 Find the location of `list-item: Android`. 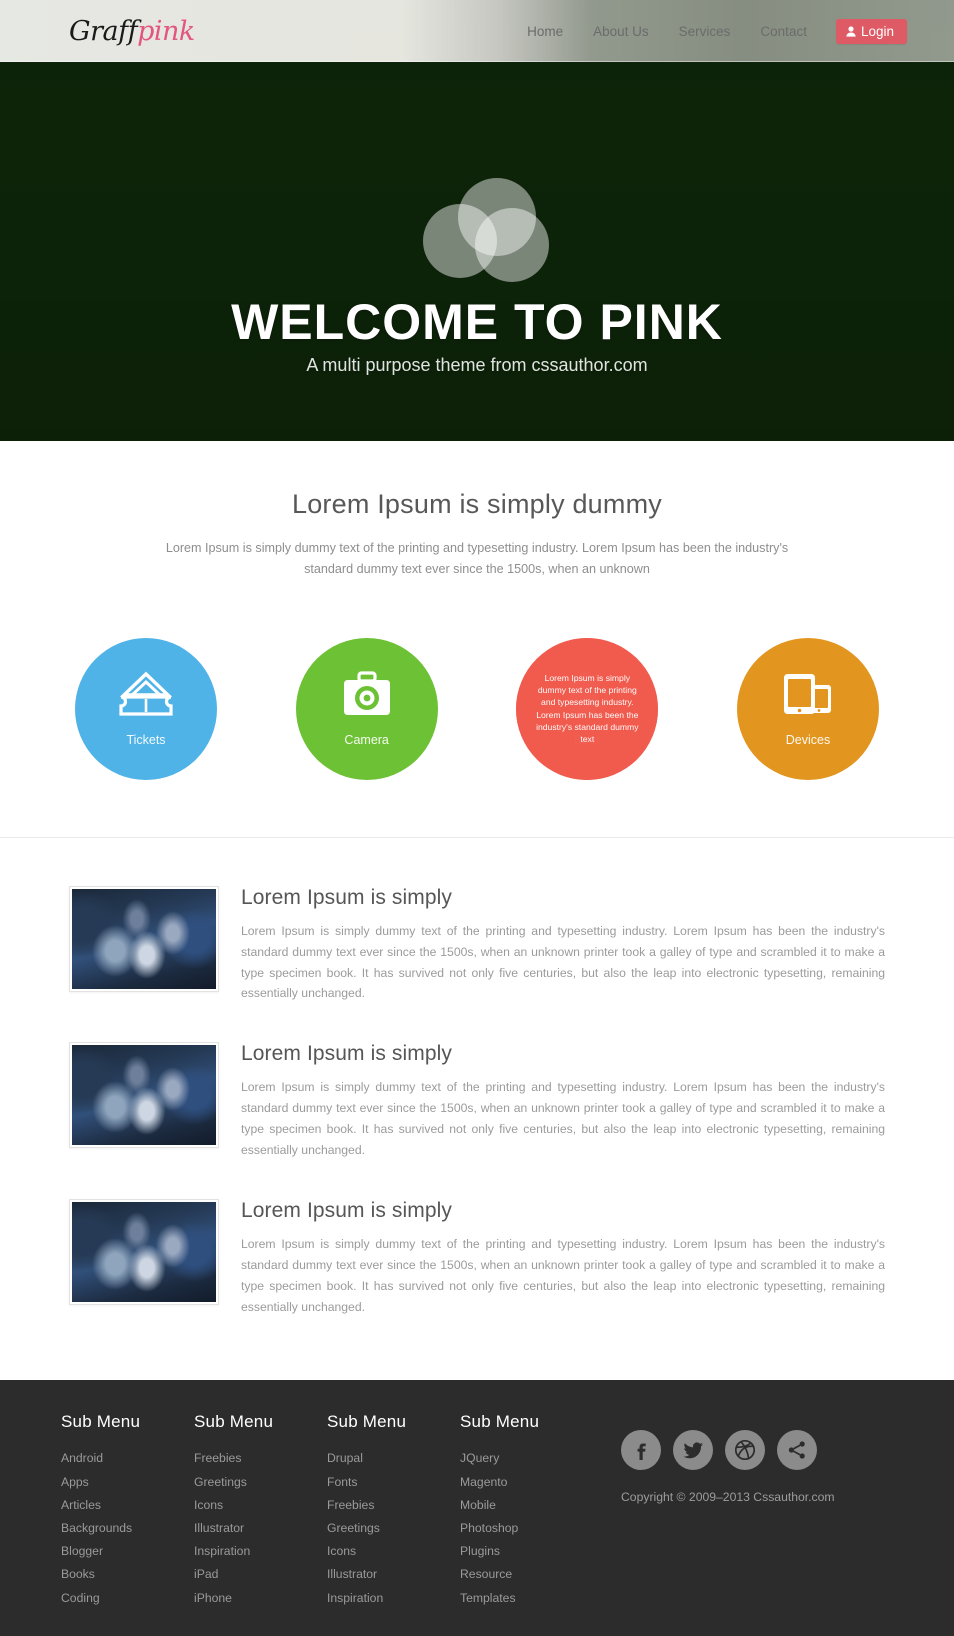

list-item: Android is located at coordinates (127, 1458).